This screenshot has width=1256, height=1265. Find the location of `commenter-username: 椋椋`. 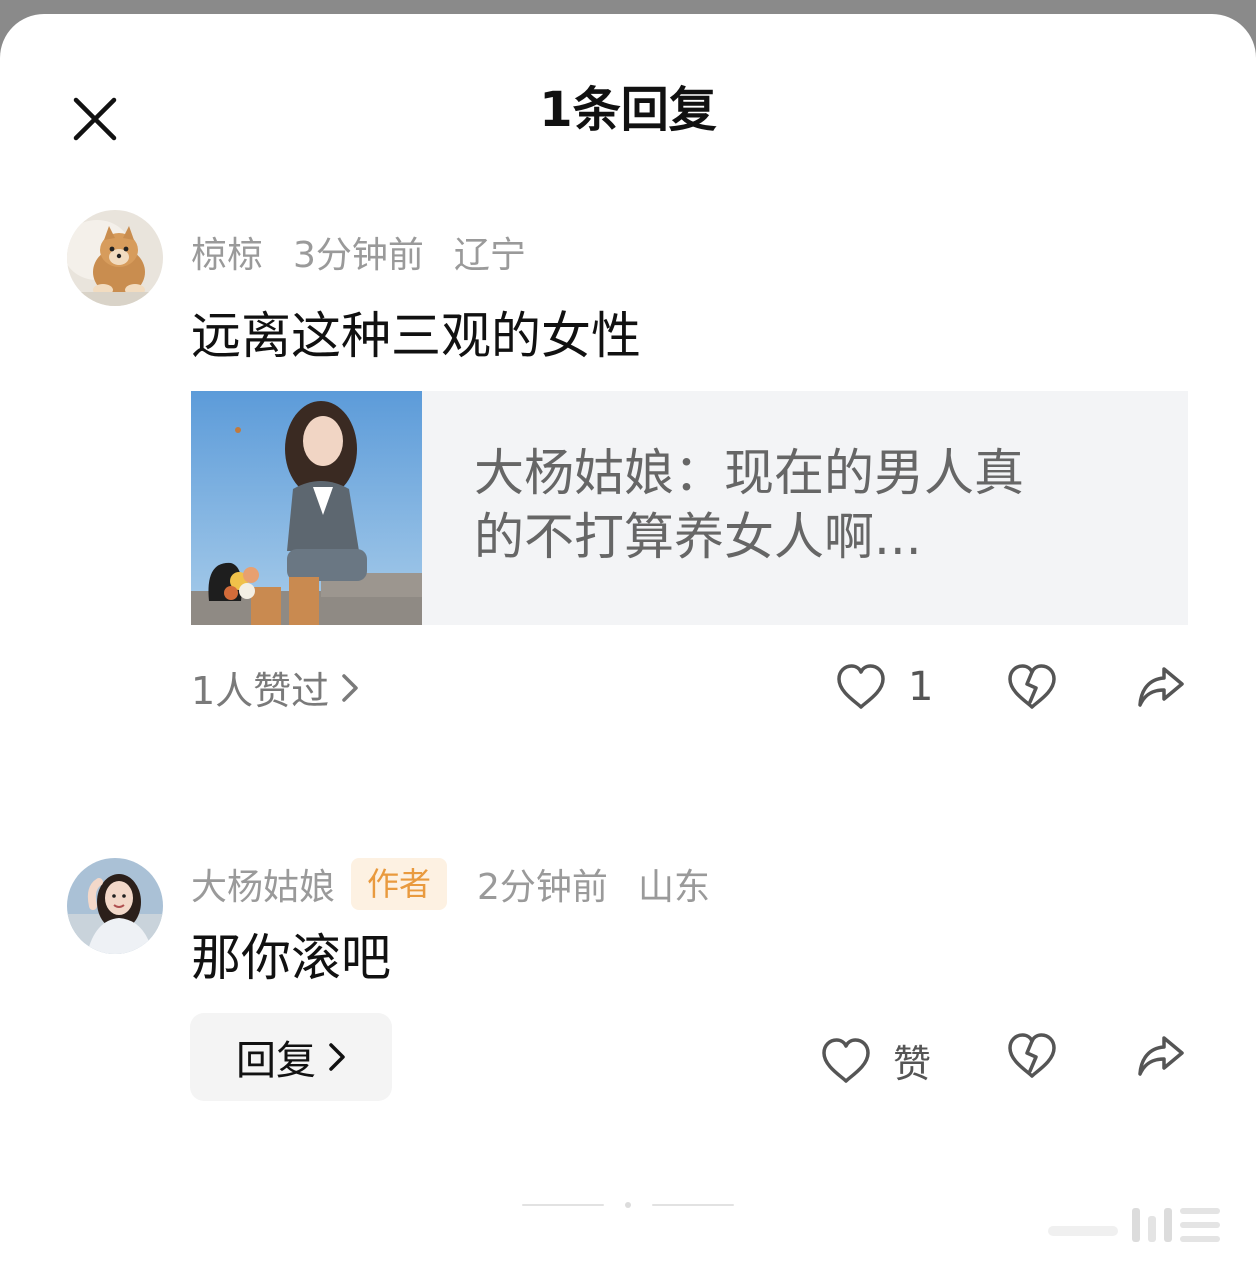

commenter-username: 椋椋 is located at coordinates (227, 252).